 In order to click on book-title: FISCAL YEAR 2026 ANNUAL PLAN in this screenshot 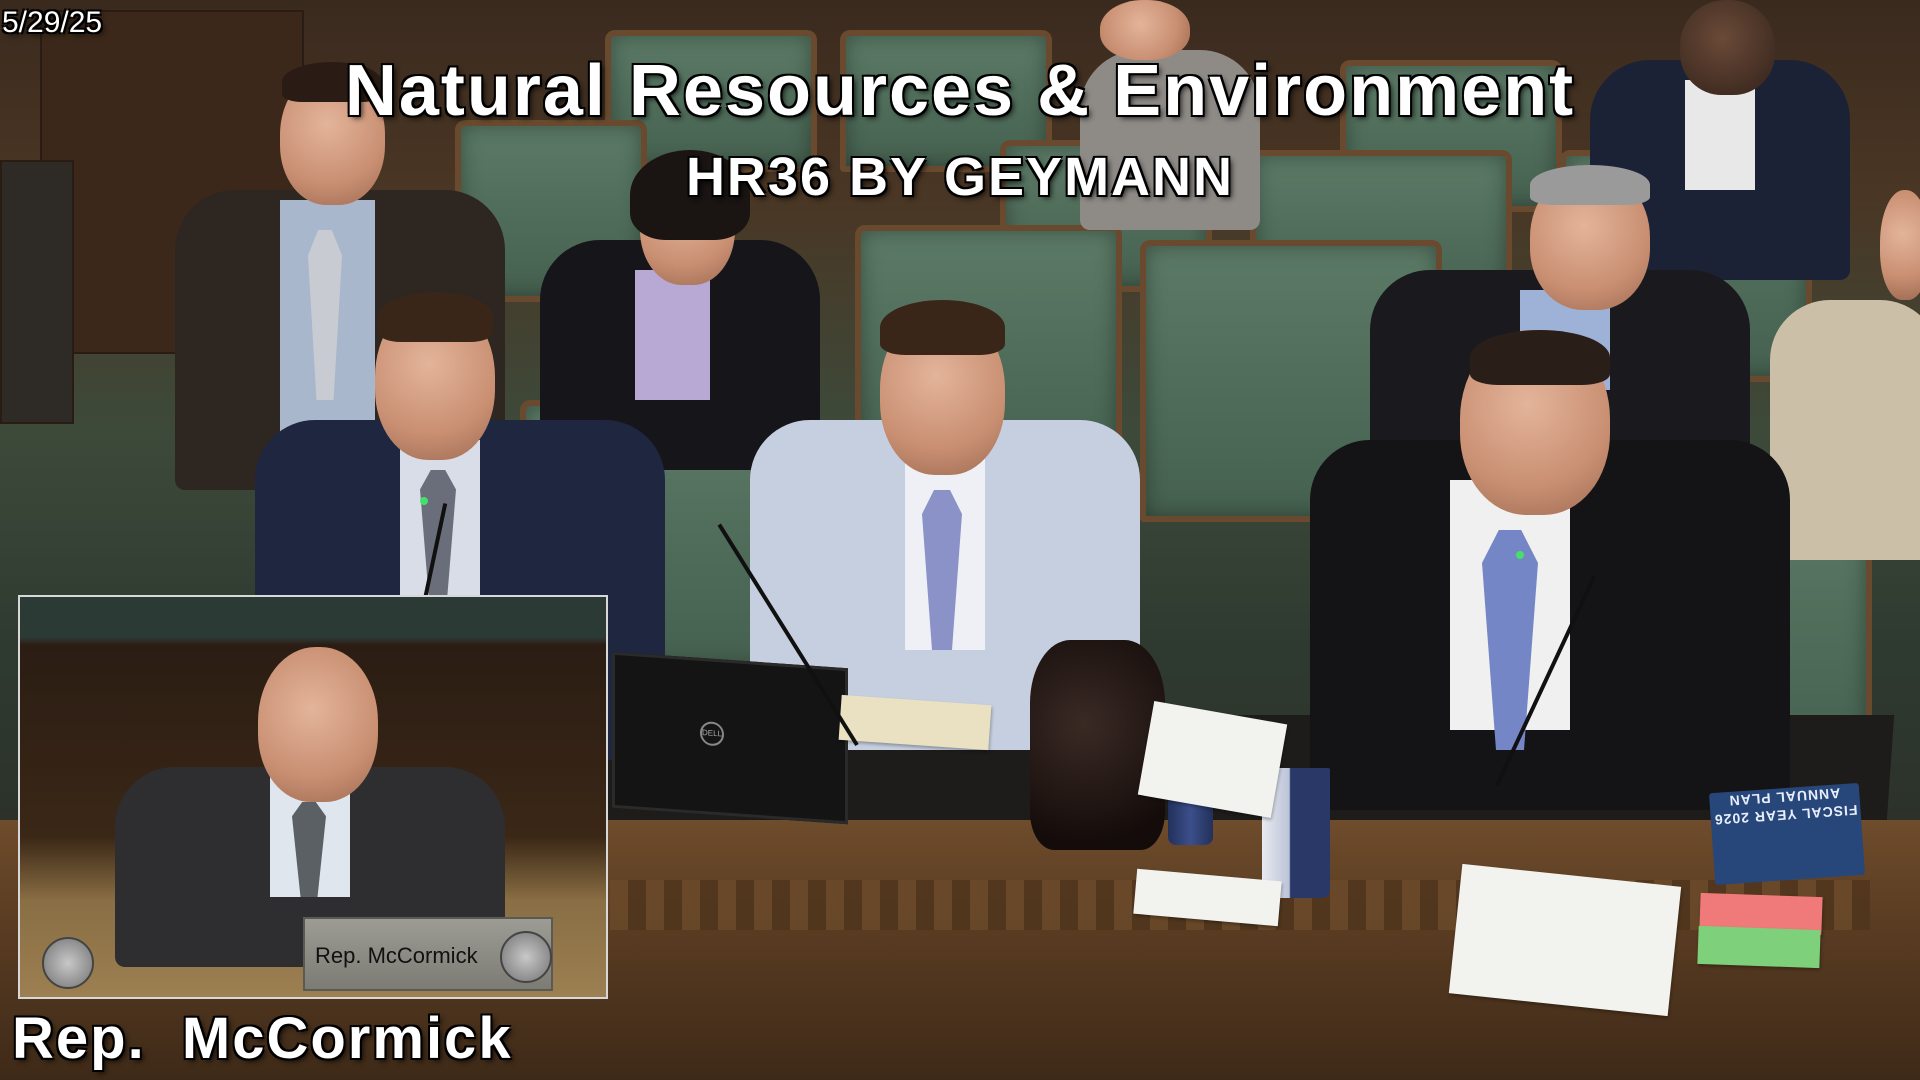, I will do `click(1785, 807)`.